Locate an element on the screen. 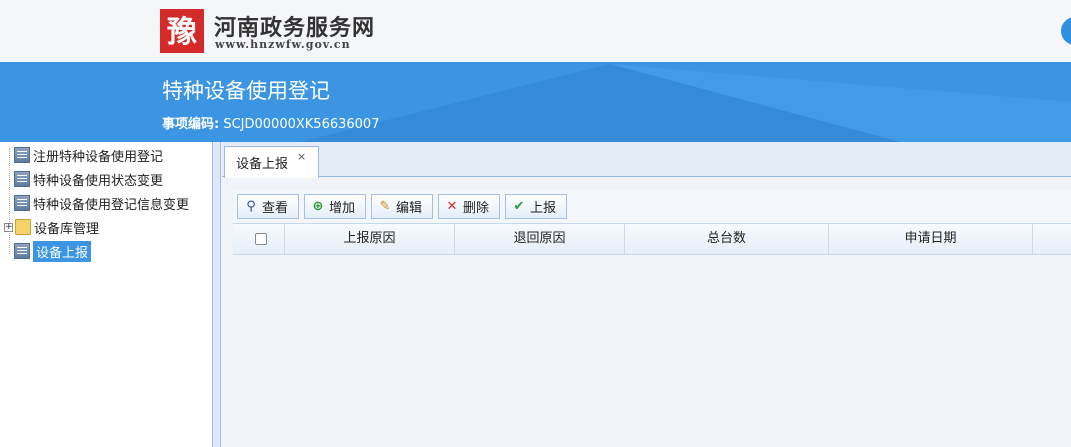 Image resolution: width=1071 pixels, height=447 pixels. column-header-extra is located at coordinates (1052, 239).